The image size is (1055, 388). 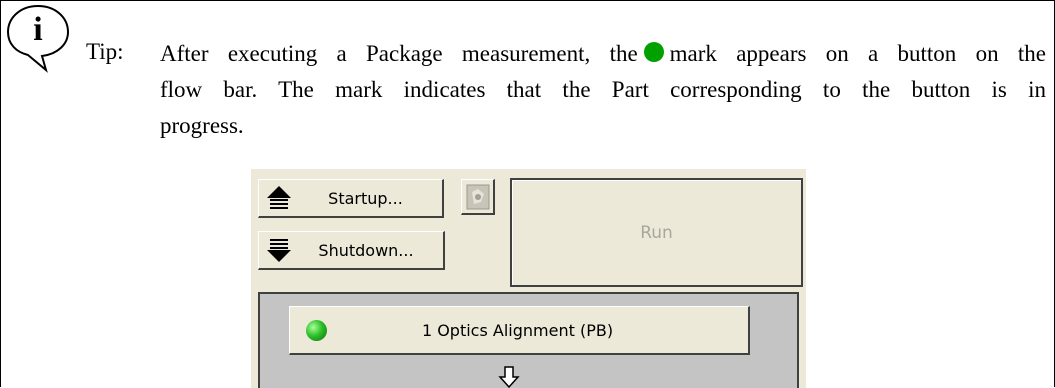 I want to click on tip-line-3: progress., so click(x=202, y=125).